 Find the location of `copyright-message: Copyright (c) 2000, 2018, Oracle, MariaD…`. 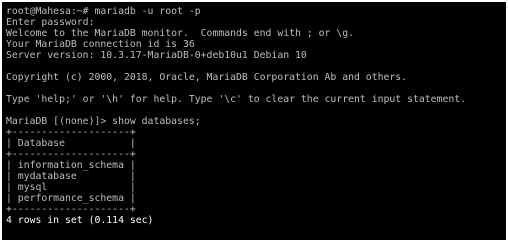

copyright-message: Copyright (c) 2000, 2018, Oracle, MariaD… is located at coordinates (207, 77).